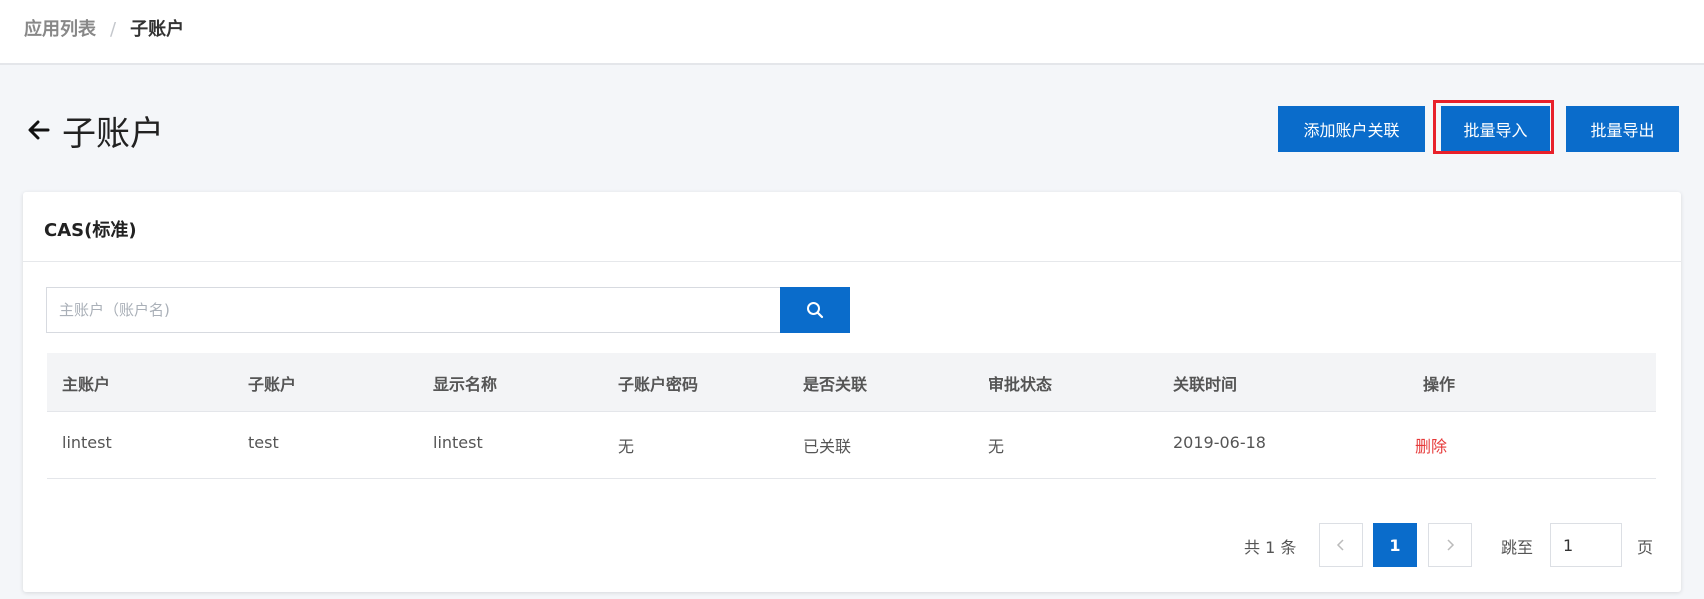 The width and height of the screenshot is (1704, 599). What do you see at coordinates (852, 261) in the screenshot?
I see `divider` at bounding box center [852, 261].